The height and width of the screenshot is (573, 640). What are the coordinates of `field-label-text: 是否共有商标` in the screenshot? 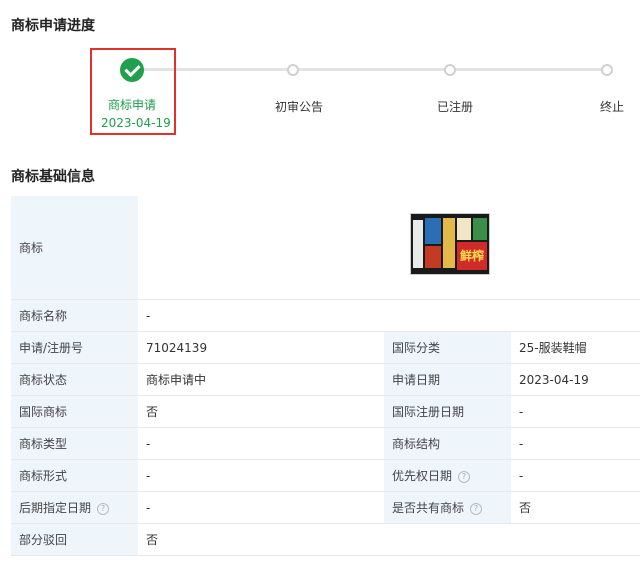 It's located at (428, 508).